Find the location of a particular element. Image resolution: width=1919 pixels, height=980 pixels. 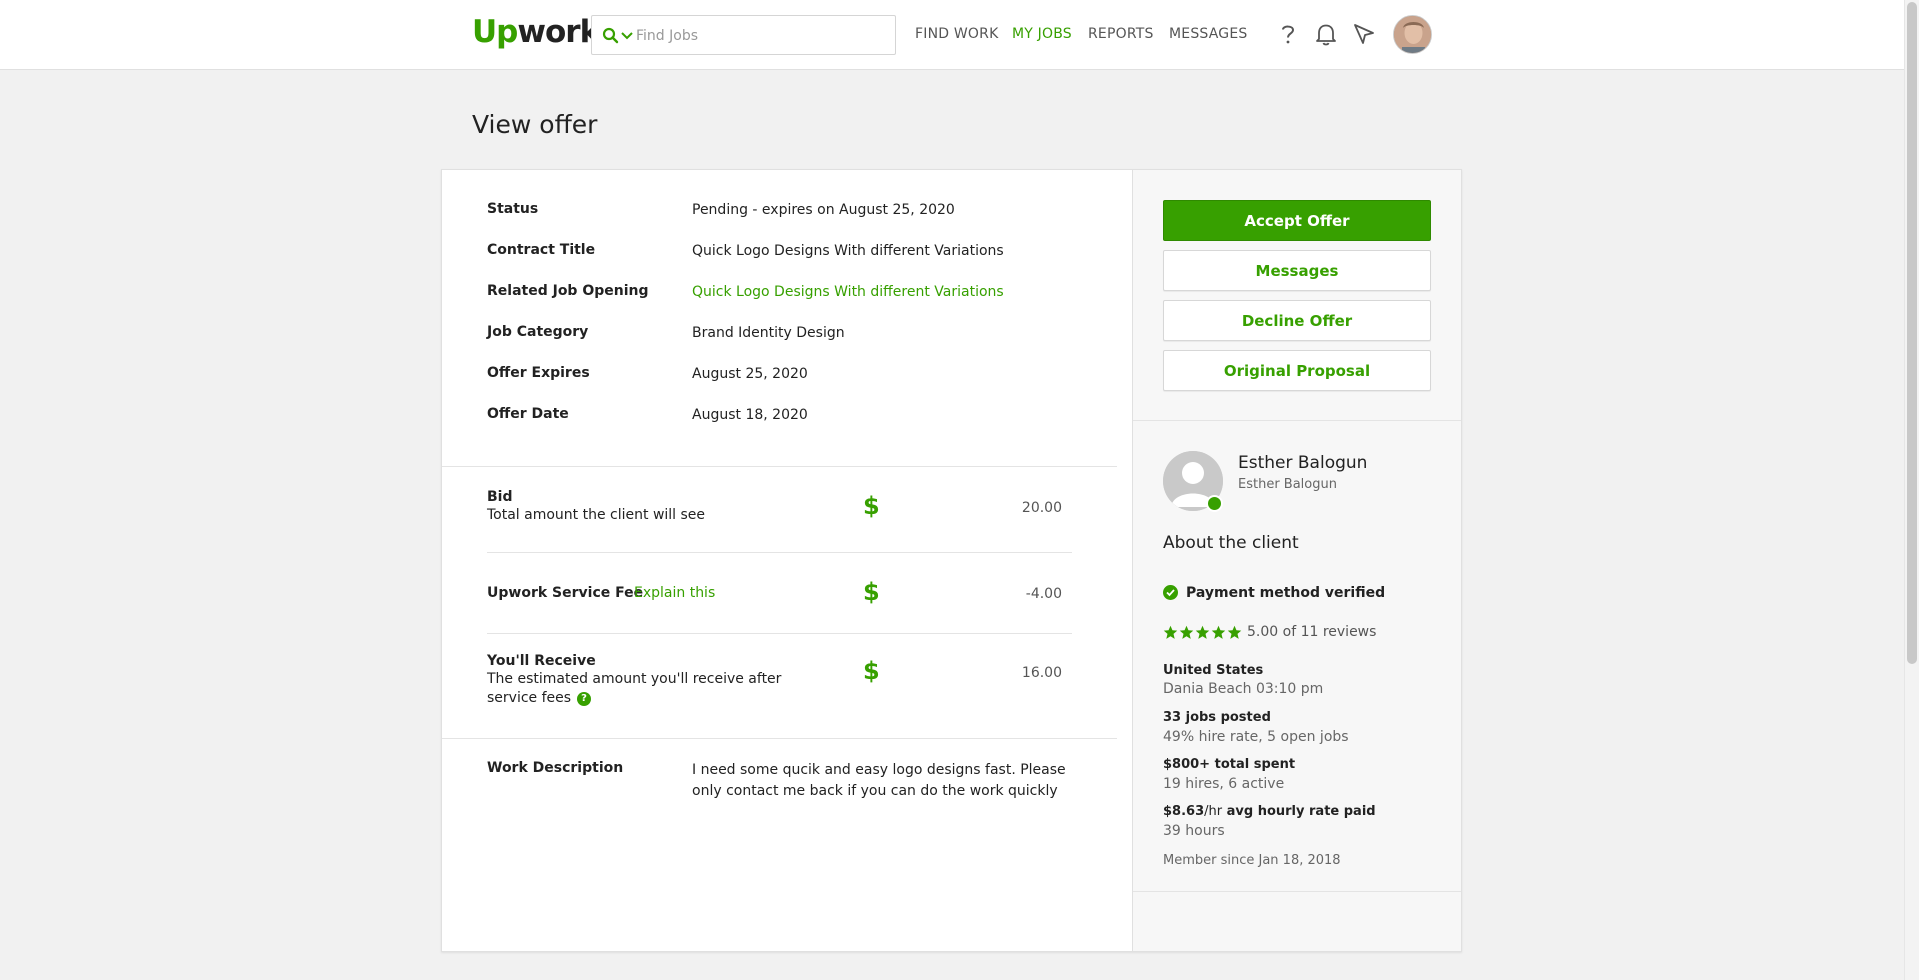

payment-verified-text: Payment method verified is located at coordinates (1286, 593).